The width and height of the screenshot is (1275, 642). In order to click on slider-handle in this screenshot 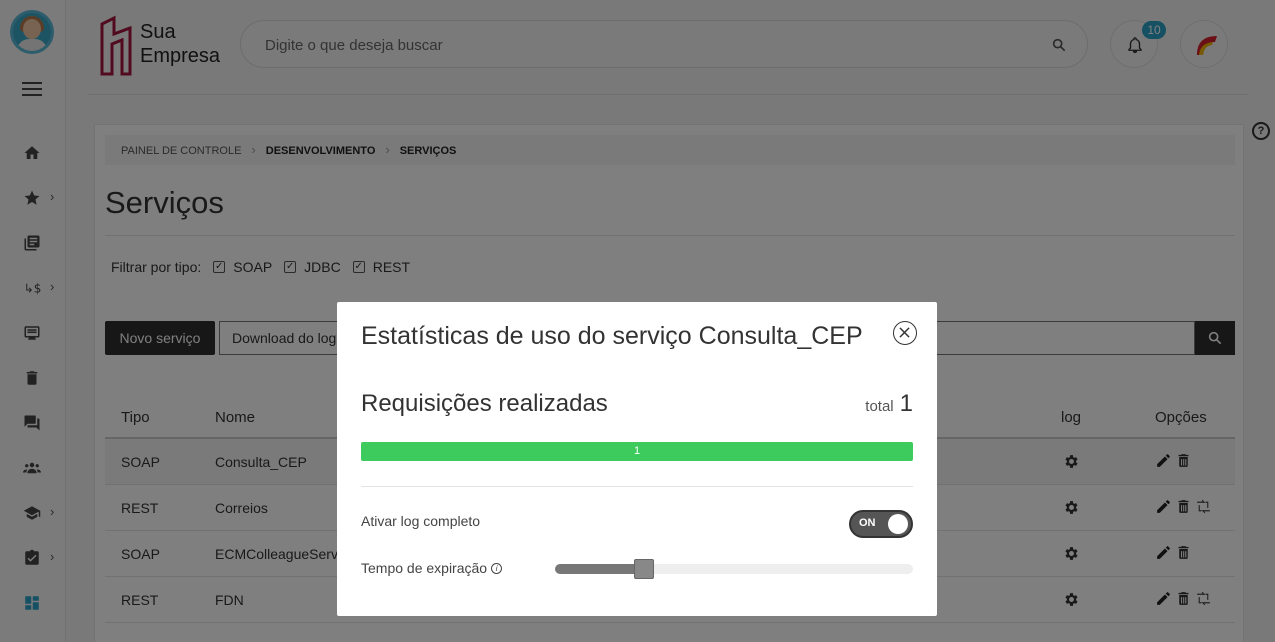, I will do `click(644, 569)`.